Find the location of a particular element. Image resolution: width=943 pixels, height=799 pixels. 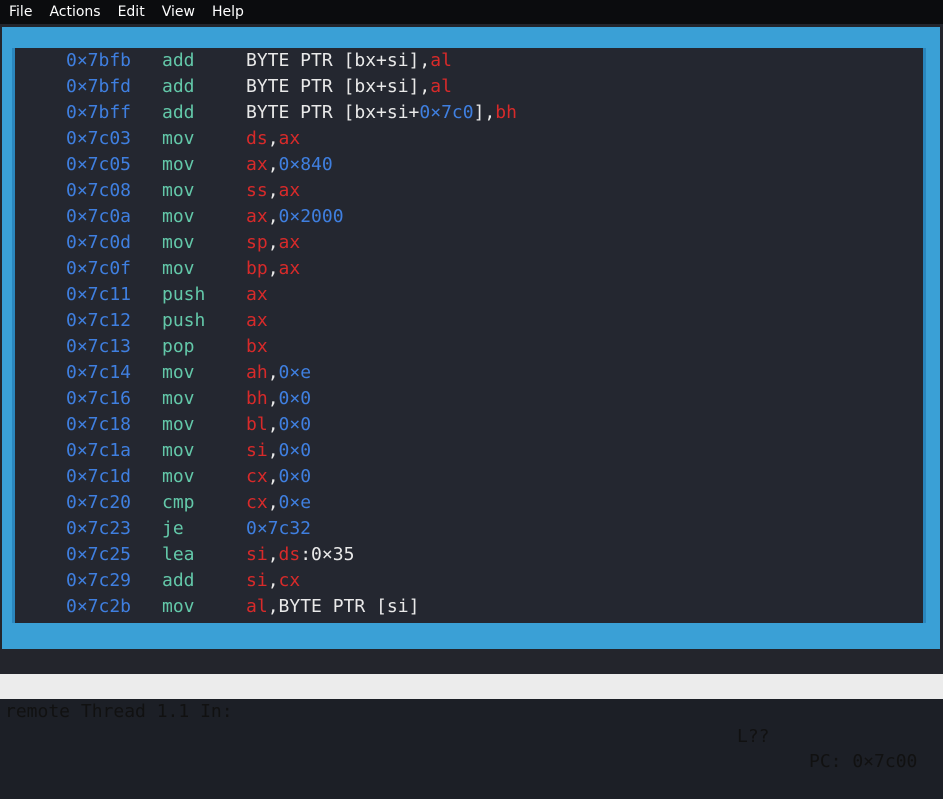

instruction-operands: 0×7c32 is located at coordinates (278, 529).